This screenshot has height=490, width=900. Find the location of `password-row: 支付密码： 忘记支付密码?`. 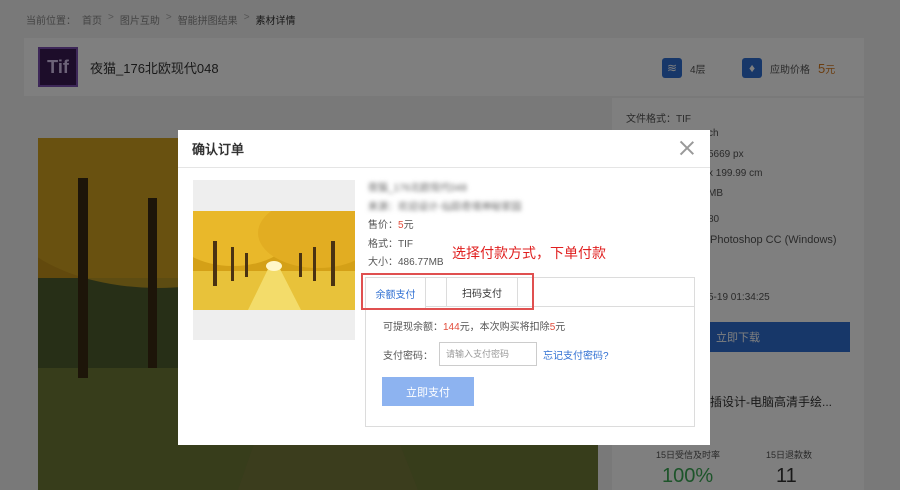

password-row: 支付密码： 忘记支付密码? is located at coordinates (496, 354).